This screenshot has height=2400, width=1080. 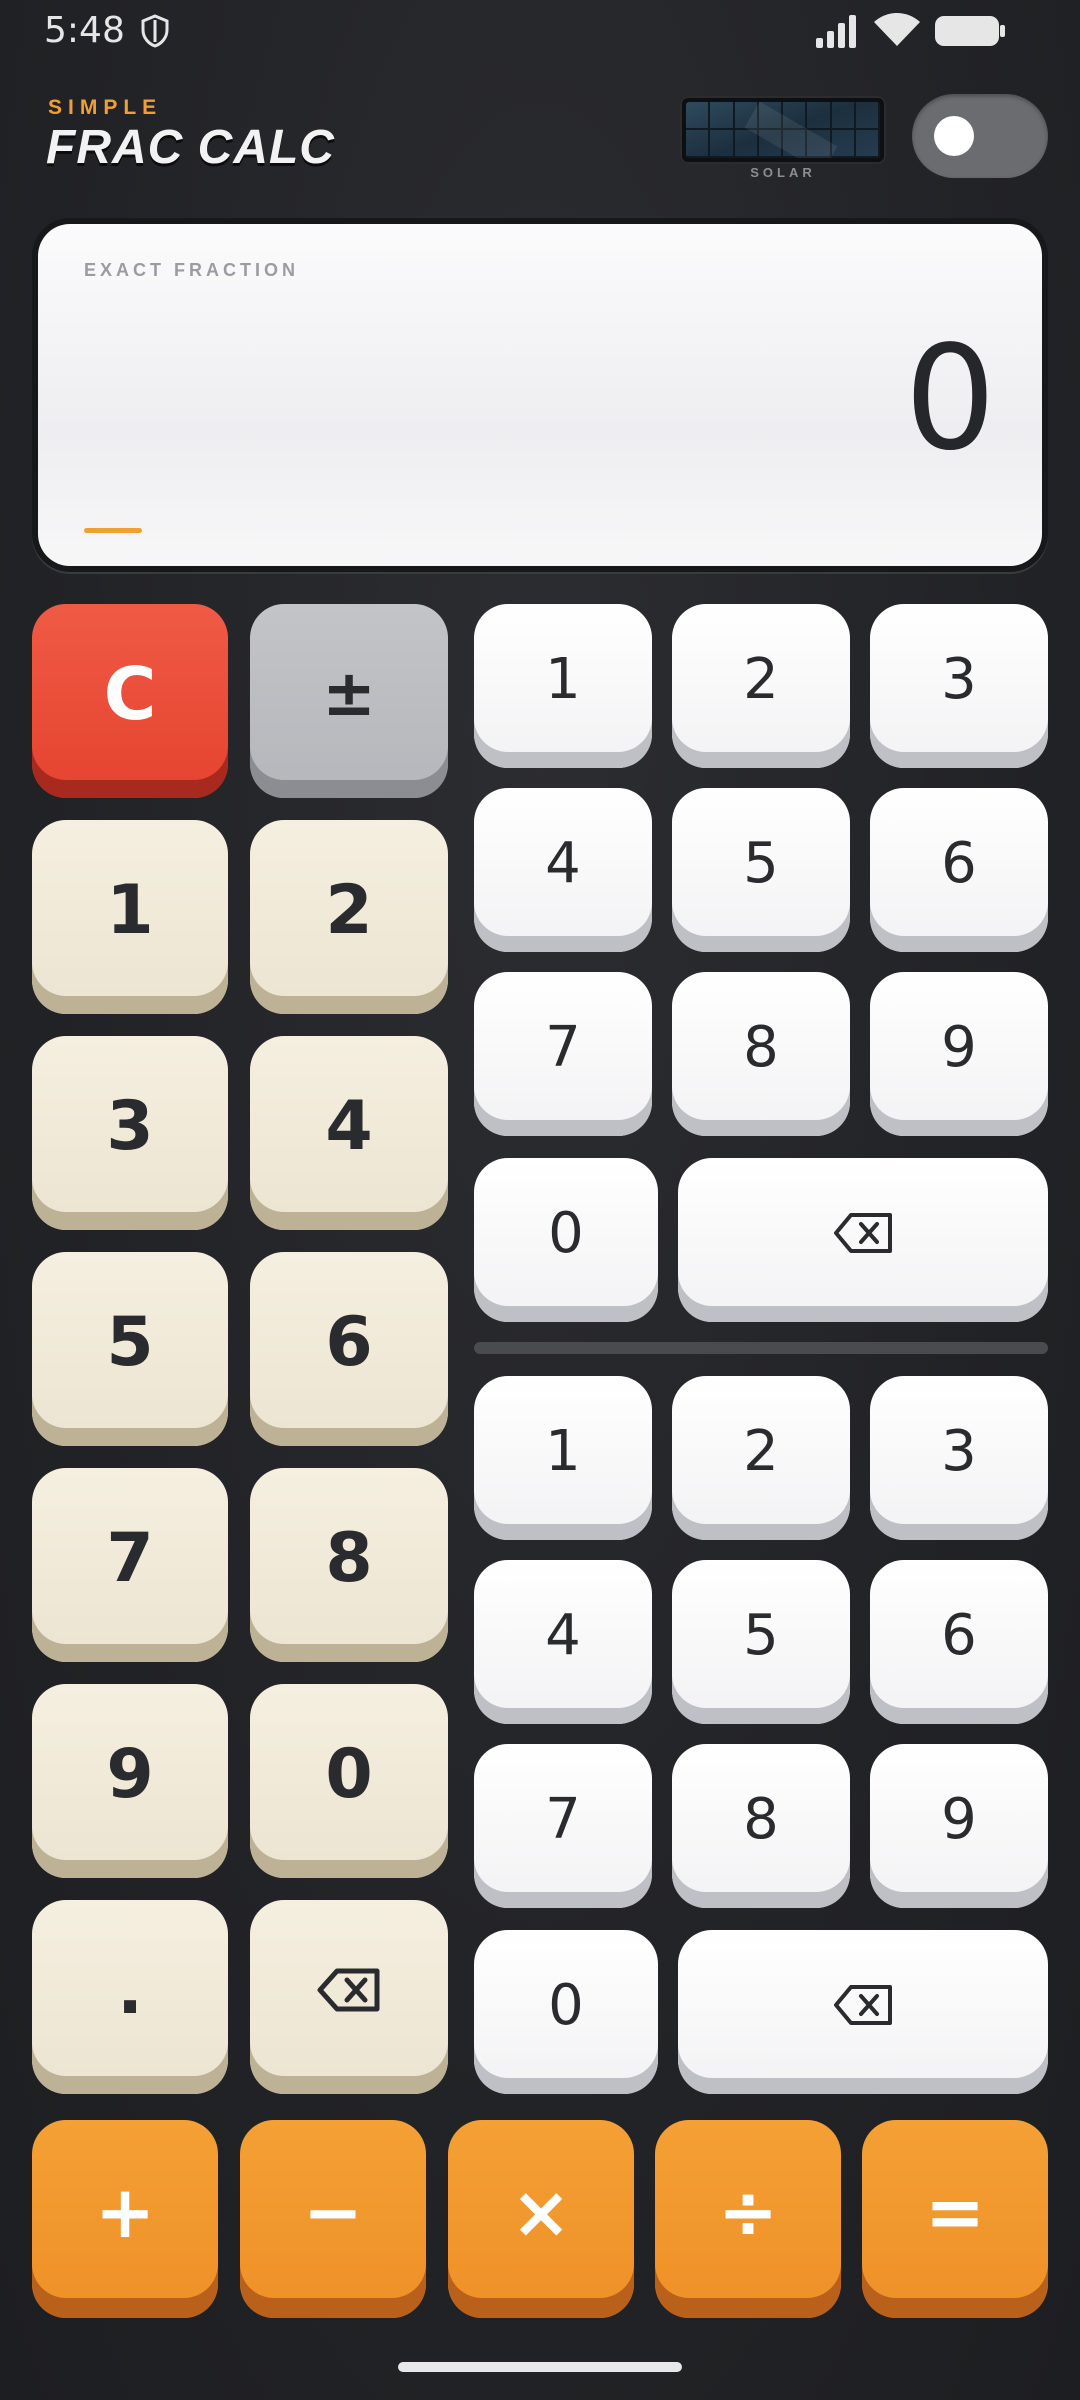 I want to click on fraction-bar-divider, so click(x=761, y=1348).